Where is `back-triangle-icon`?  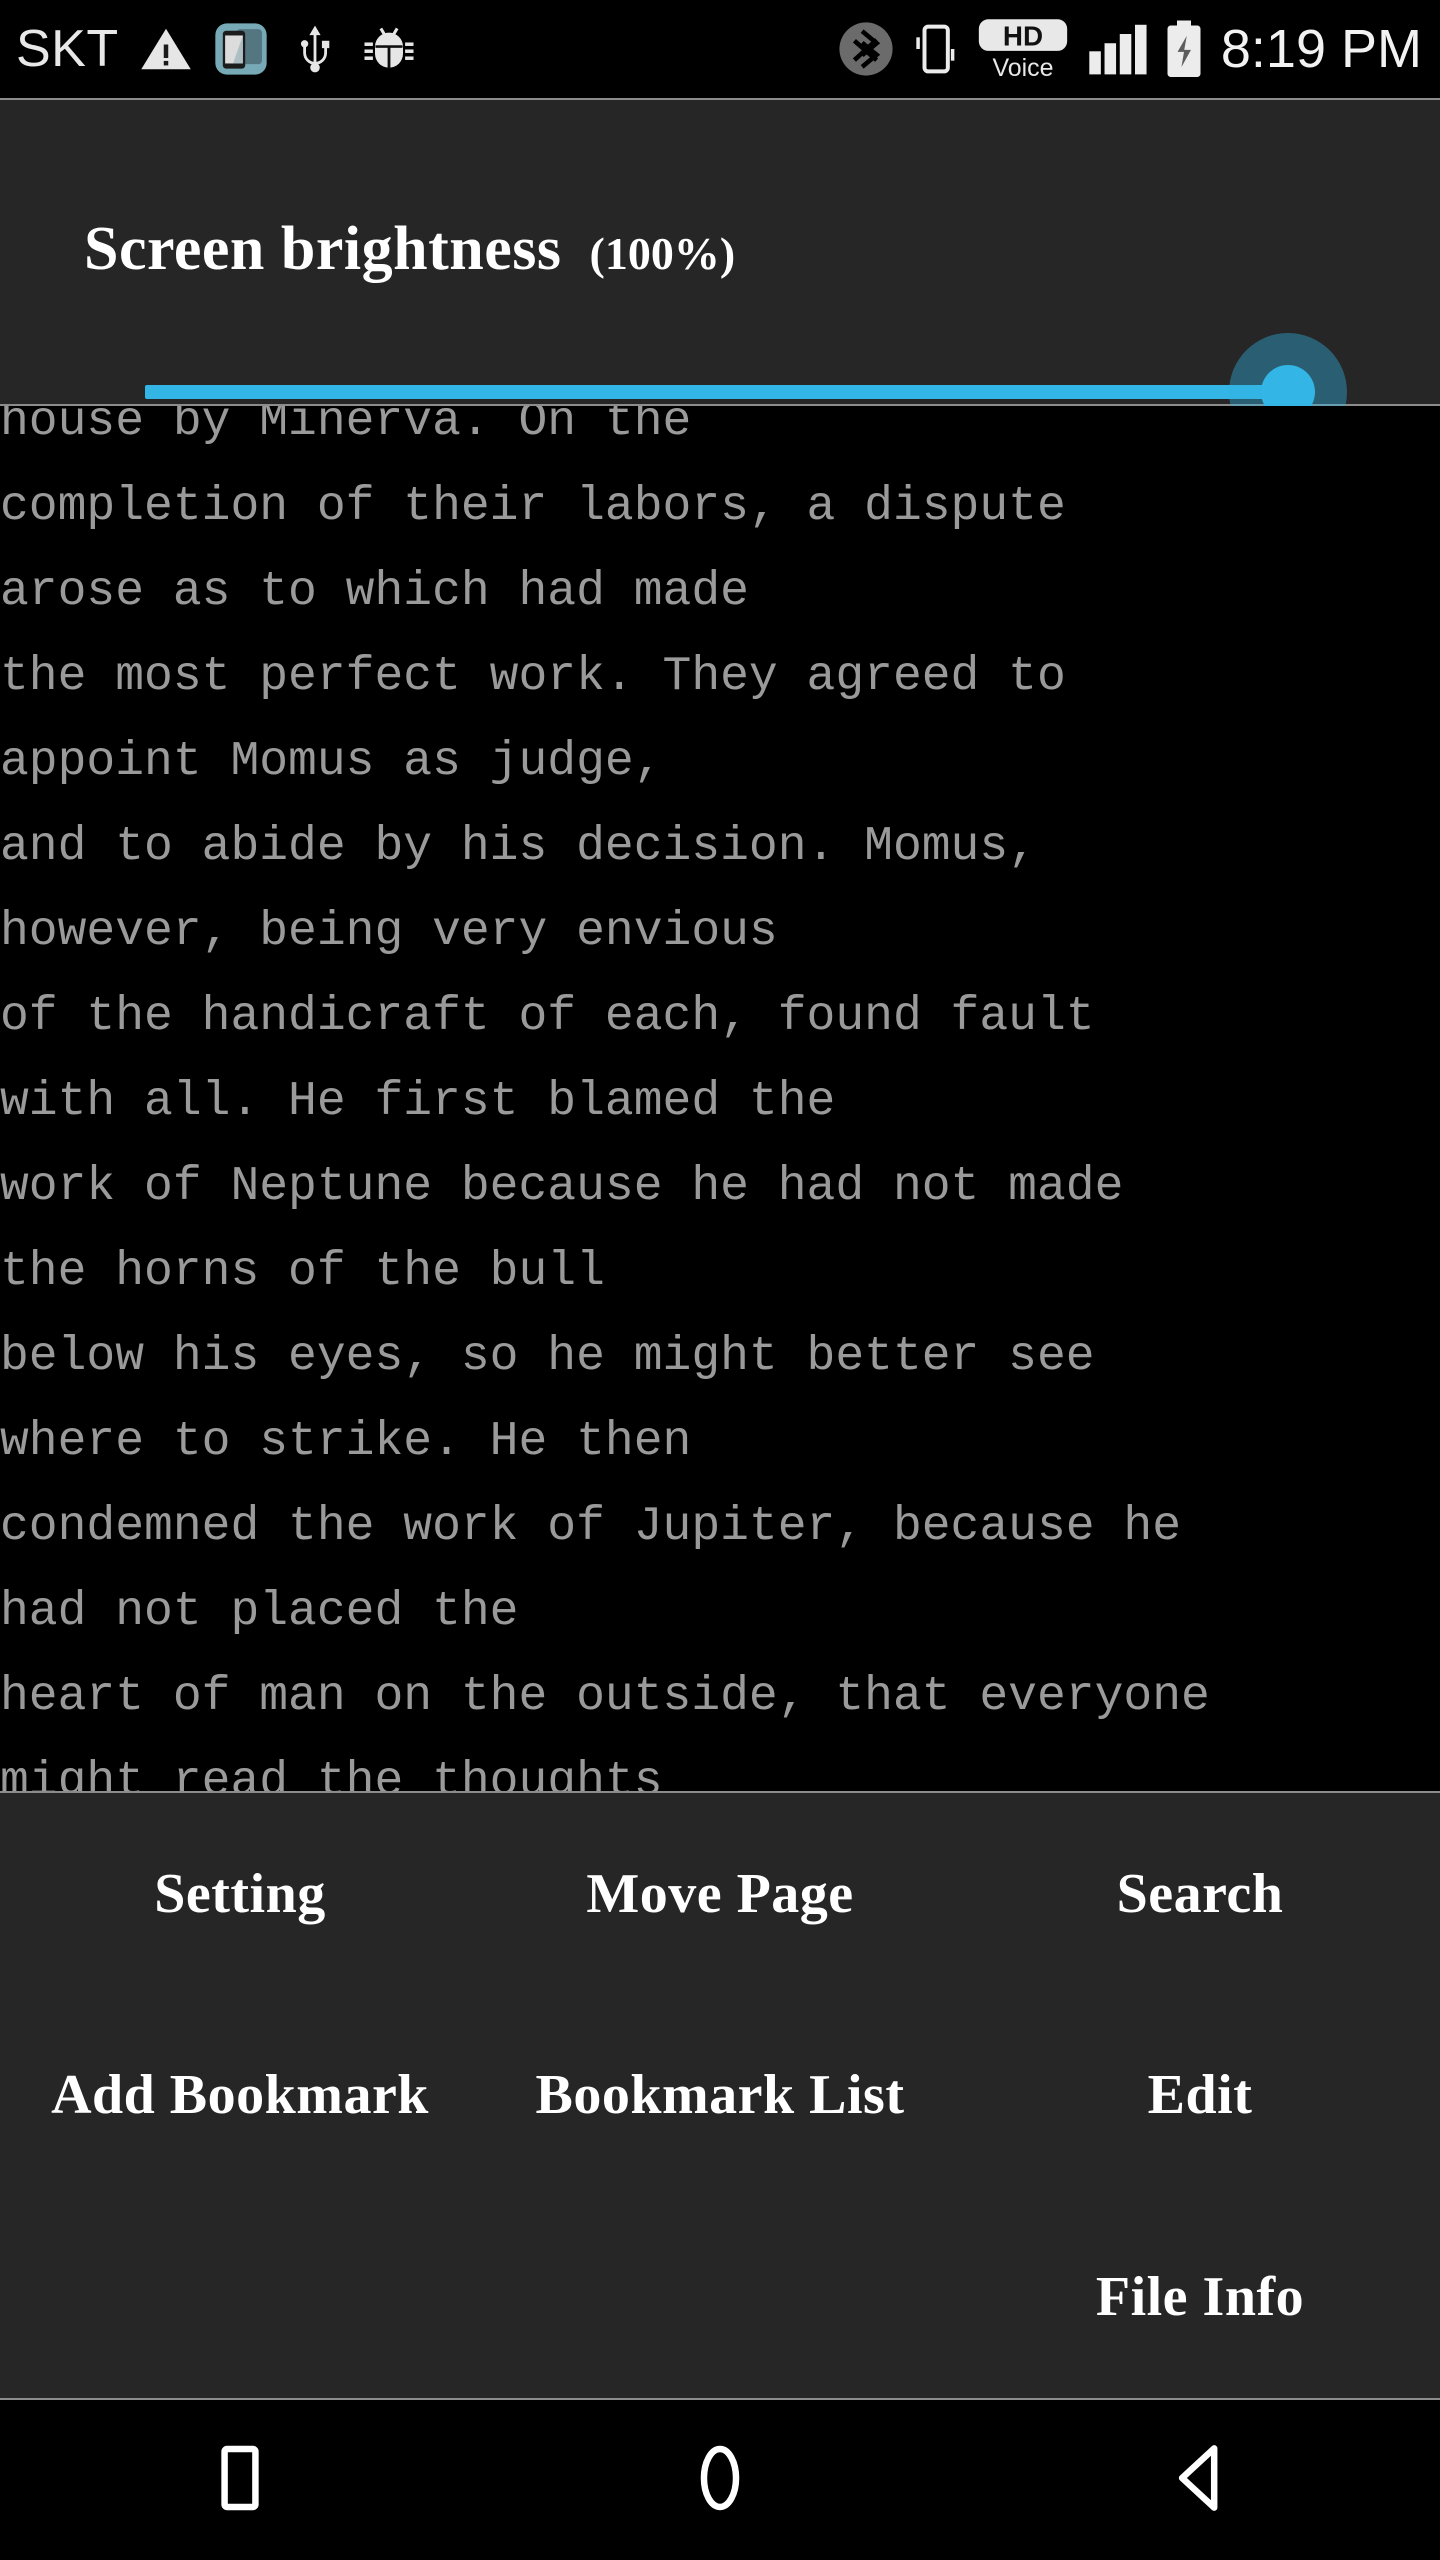
back-triangle-icon is located at coordinates (1200, 2480).